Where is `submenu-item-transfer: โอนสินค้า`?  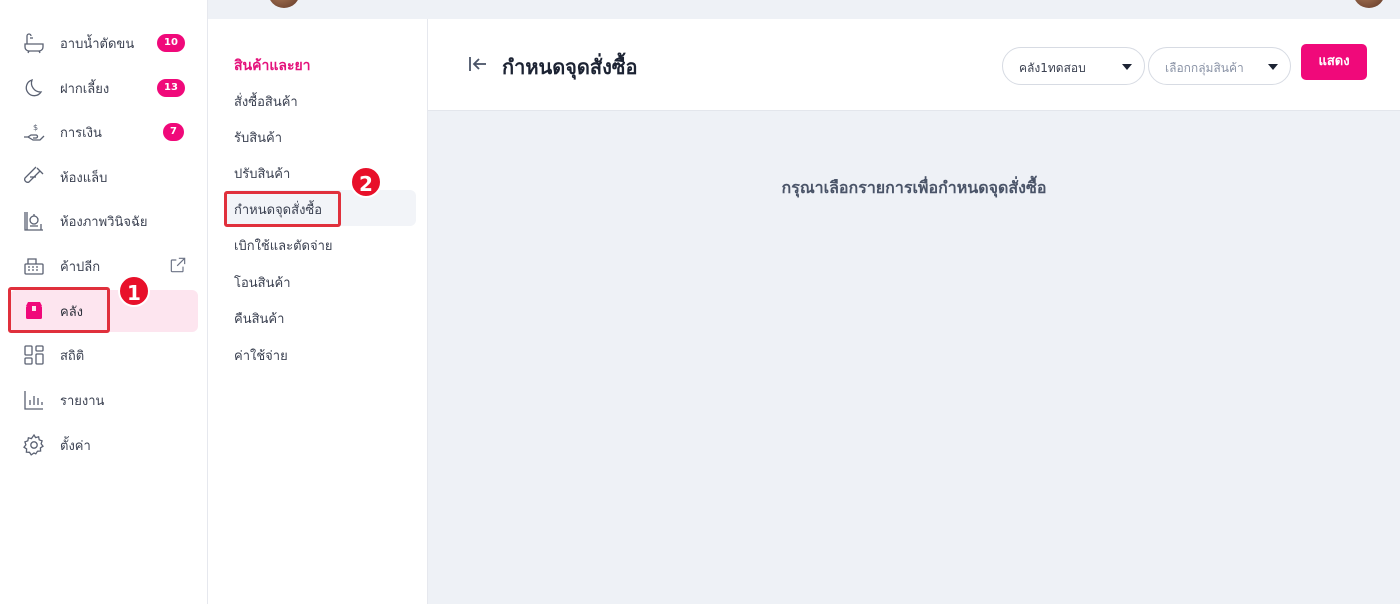 submenu-item-transfer: โอนสินค้า is located at coordinates (321, 281).